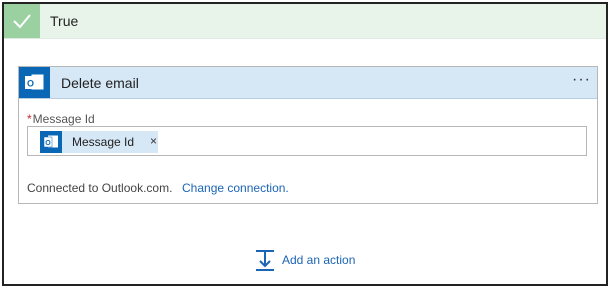 The image size is (612, 290). I want to click on token-label: Message Id, so click(103, 142).